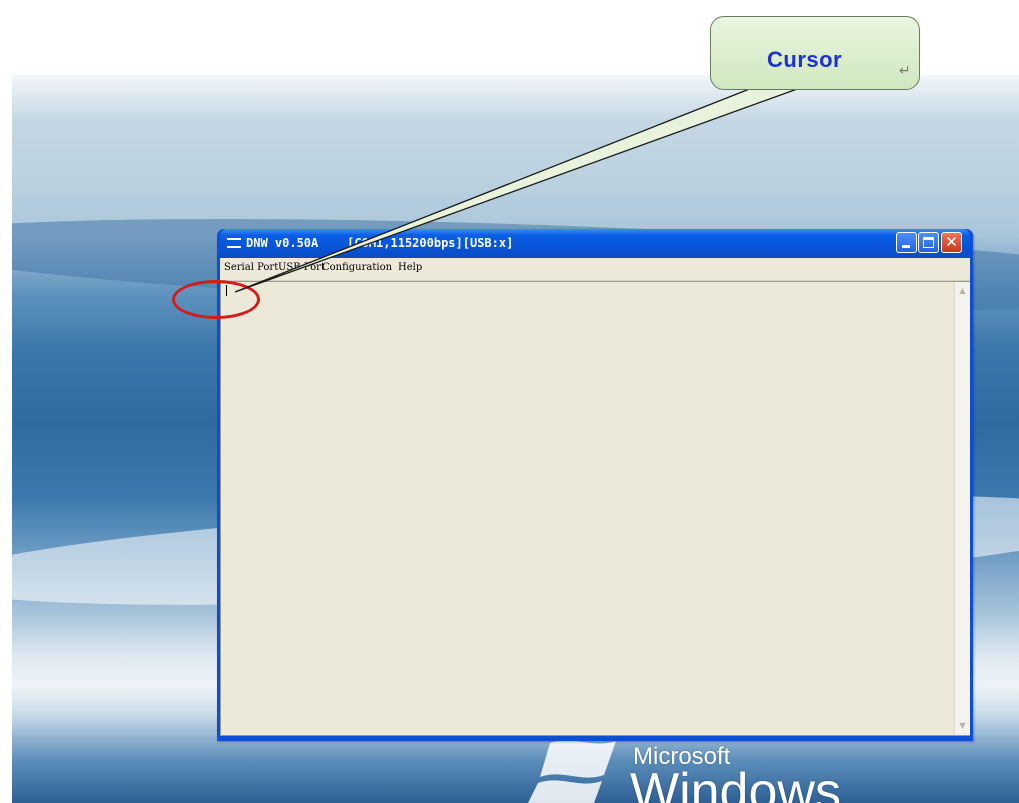 Image resolution: width=1019 pixels, height=803 pixels. Describe the element at coordinates (572, 771) in the screenshot. I see `windows-flag-icon` at that location.